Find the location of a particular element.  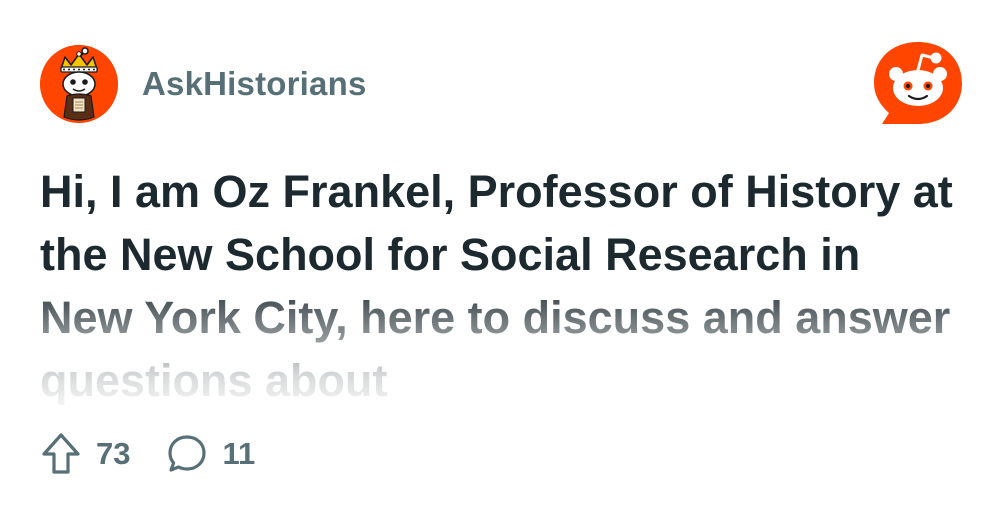

comment-stat: 11 is located at coordinates (210, 454).